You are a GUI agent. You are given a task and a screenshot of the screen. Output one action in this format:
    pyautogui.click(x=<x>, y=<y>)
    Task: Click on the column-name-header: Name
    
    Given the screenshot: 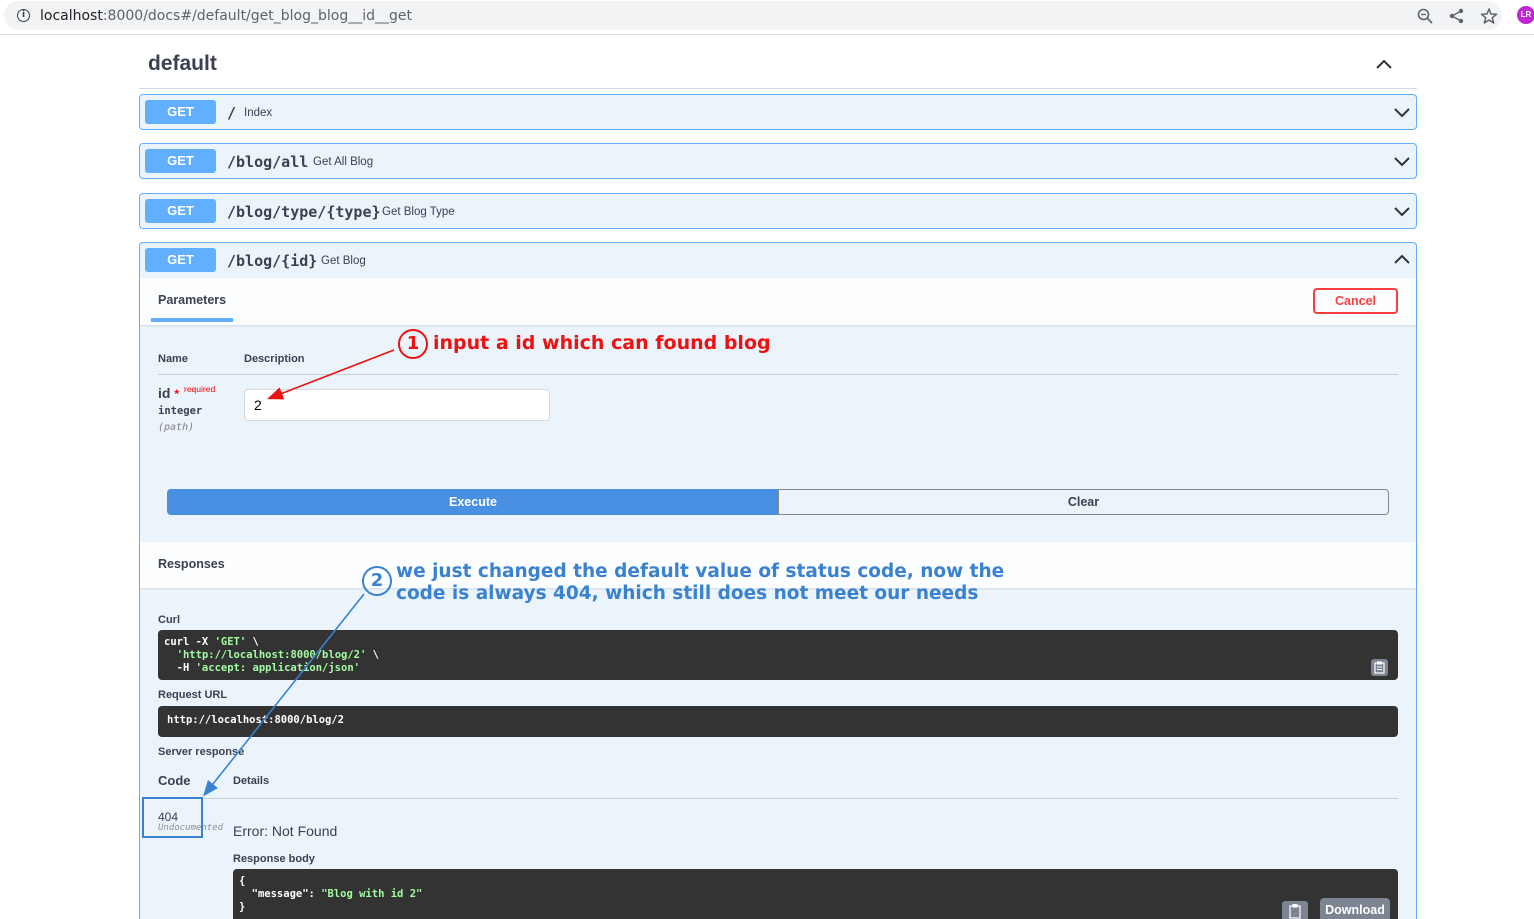 What is the action you would take?
    pyautogui.click(x=173, y=359)
    